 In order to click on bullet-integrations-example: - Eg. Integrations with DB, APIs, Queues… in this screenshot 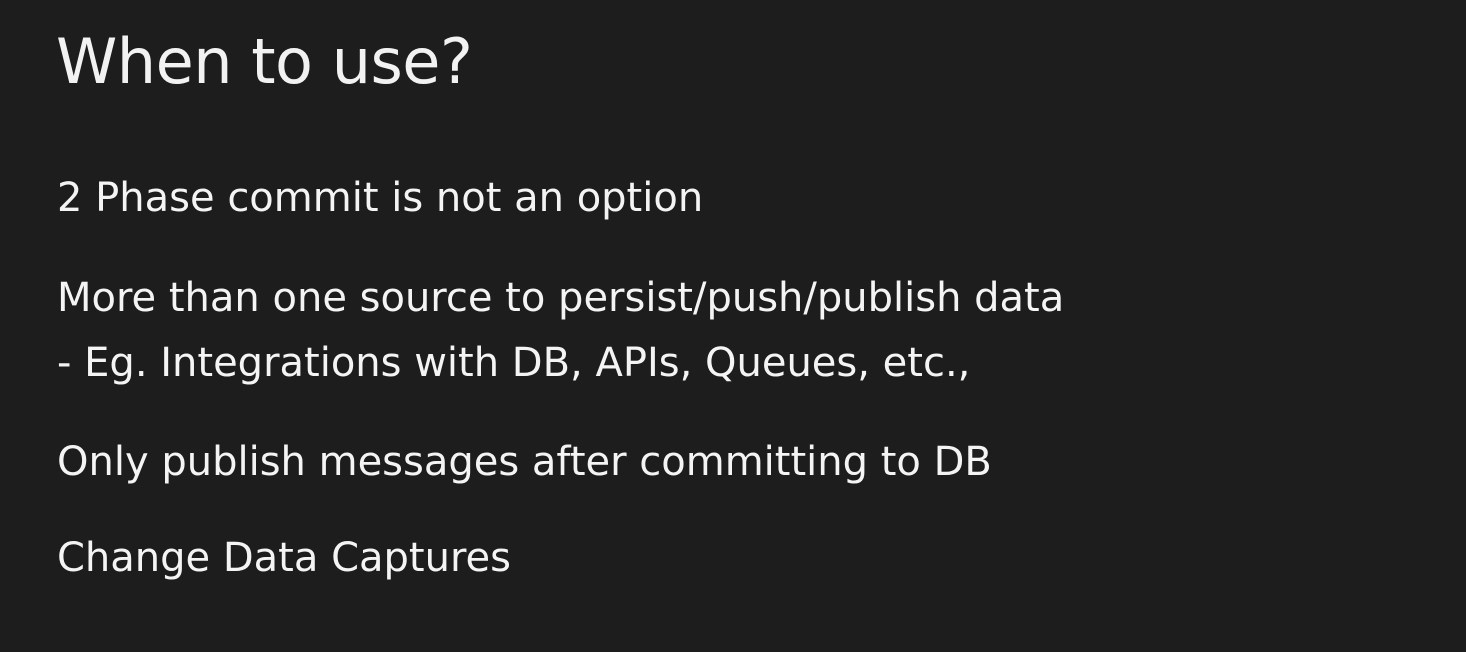, I will do `click(514, 363)`.